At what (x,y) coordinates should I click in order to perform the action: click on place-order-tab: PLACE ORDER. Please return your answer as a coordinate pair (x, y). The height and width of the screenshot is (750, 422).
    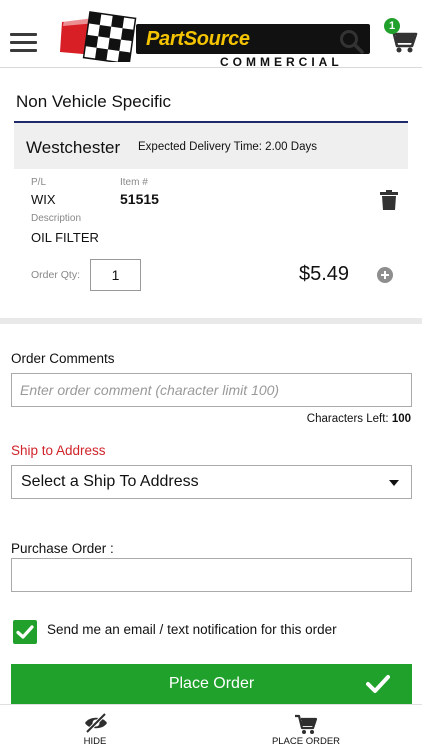
    Looking at the image, I should click on (306, 727).